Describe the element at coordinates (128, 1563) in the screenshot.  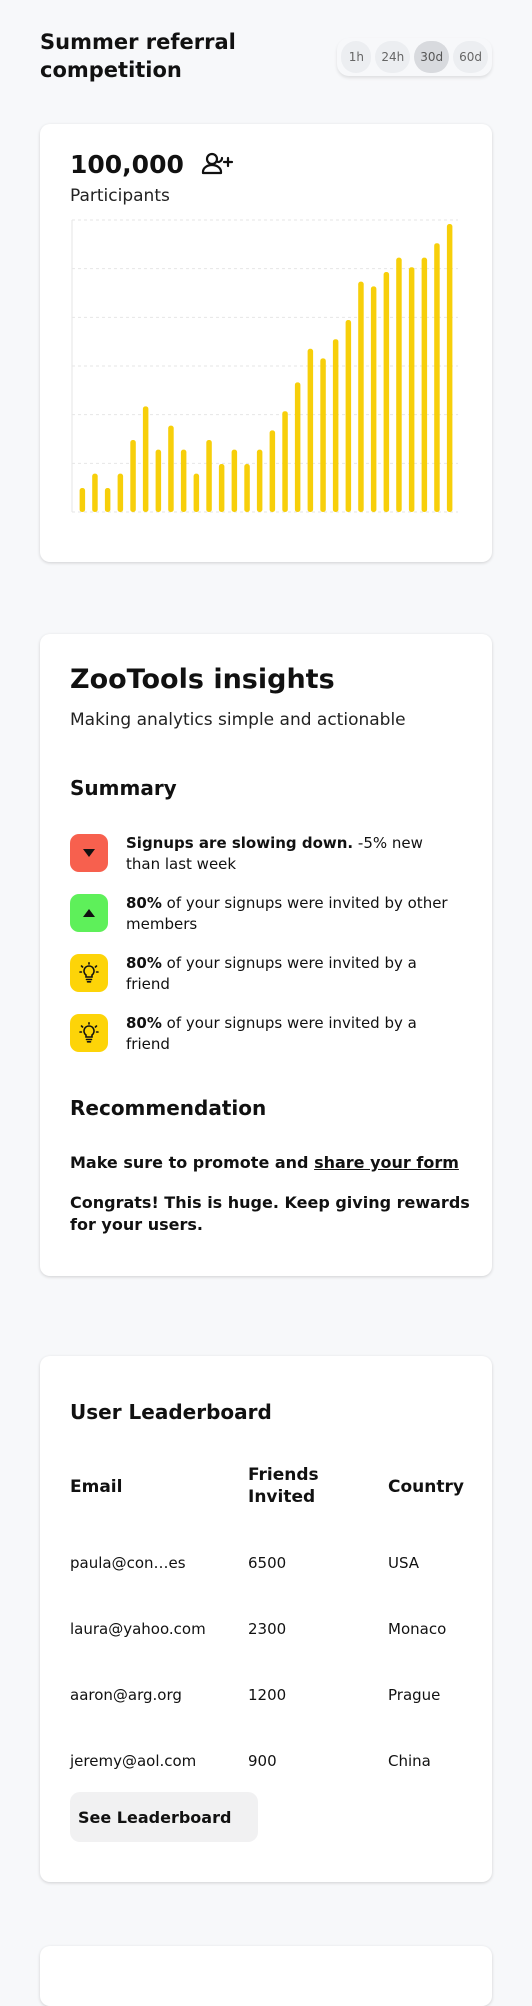
I see `cell-email: paula@con…es` at that location.